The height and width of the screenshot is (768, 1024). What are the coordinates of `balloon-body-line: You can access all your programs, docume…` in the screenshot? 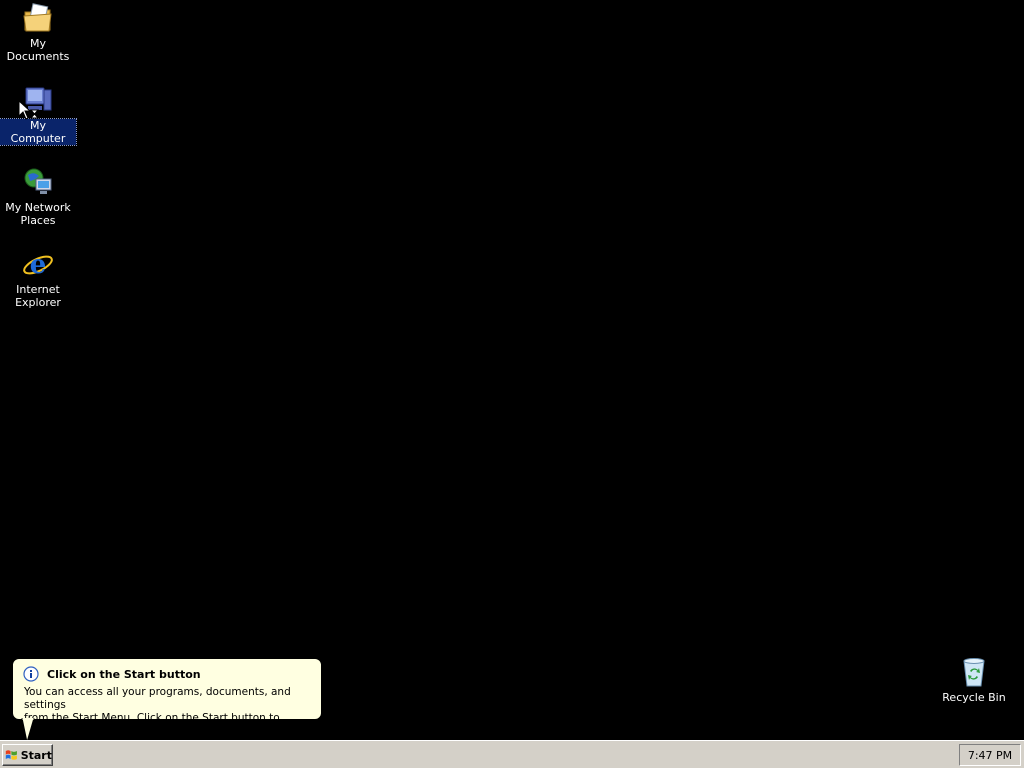 It's located at (157, 698).